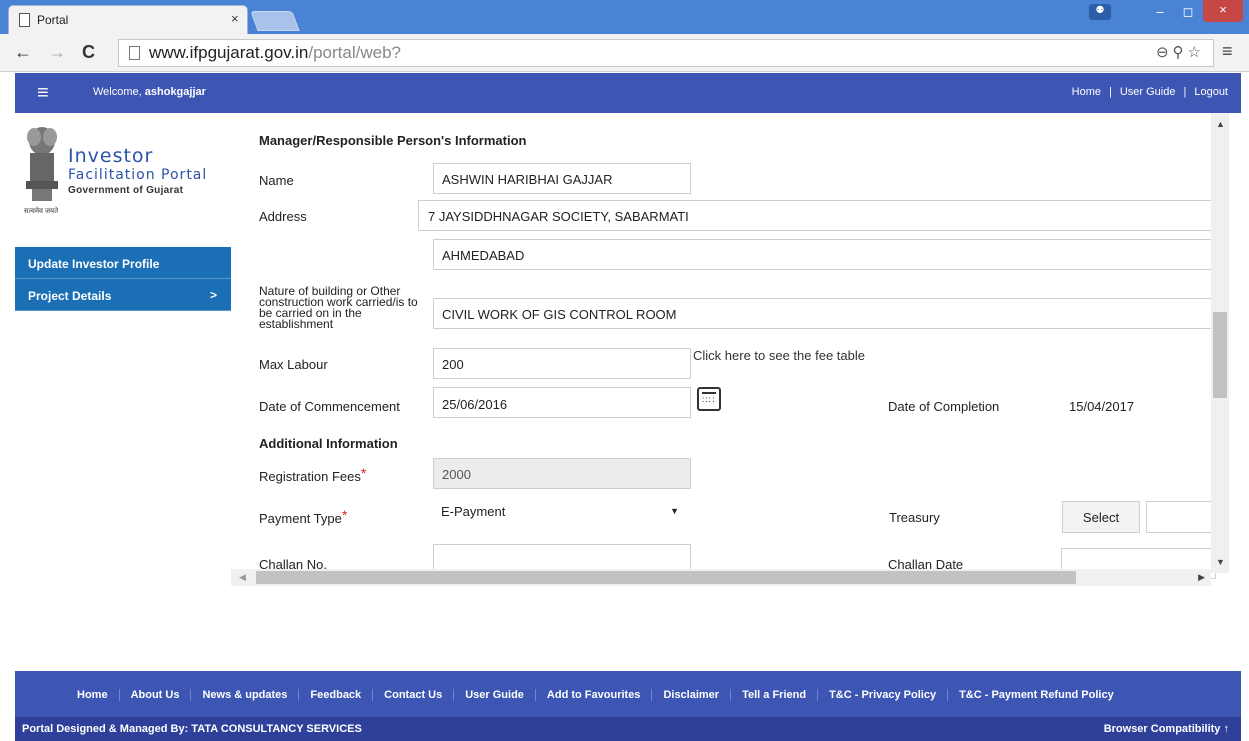 This screenshot has width=1249, height=741. What do you see at coordinates (275, 21) in the screenshot?
I see `new-tab-button` at bounding box center [275, 21].